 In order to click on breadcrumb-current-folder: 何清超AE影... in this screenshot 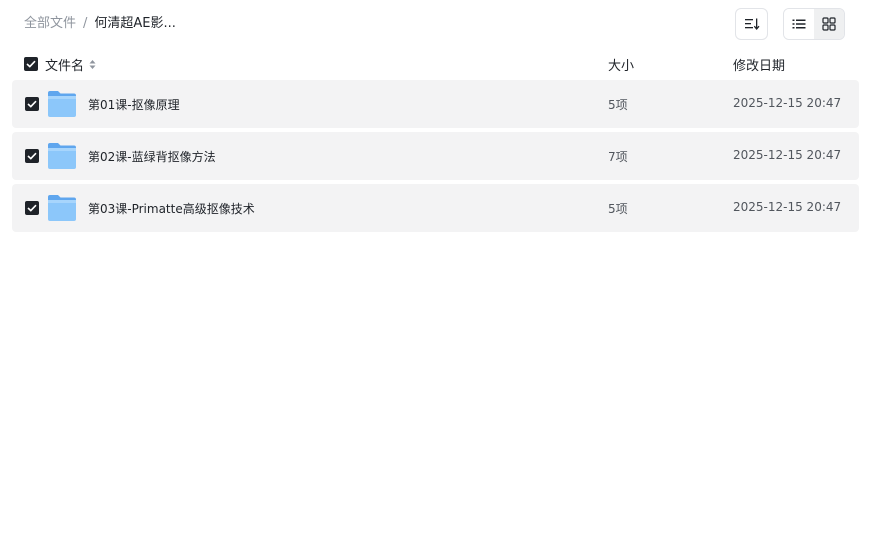, I will do `click(135, 23)`.